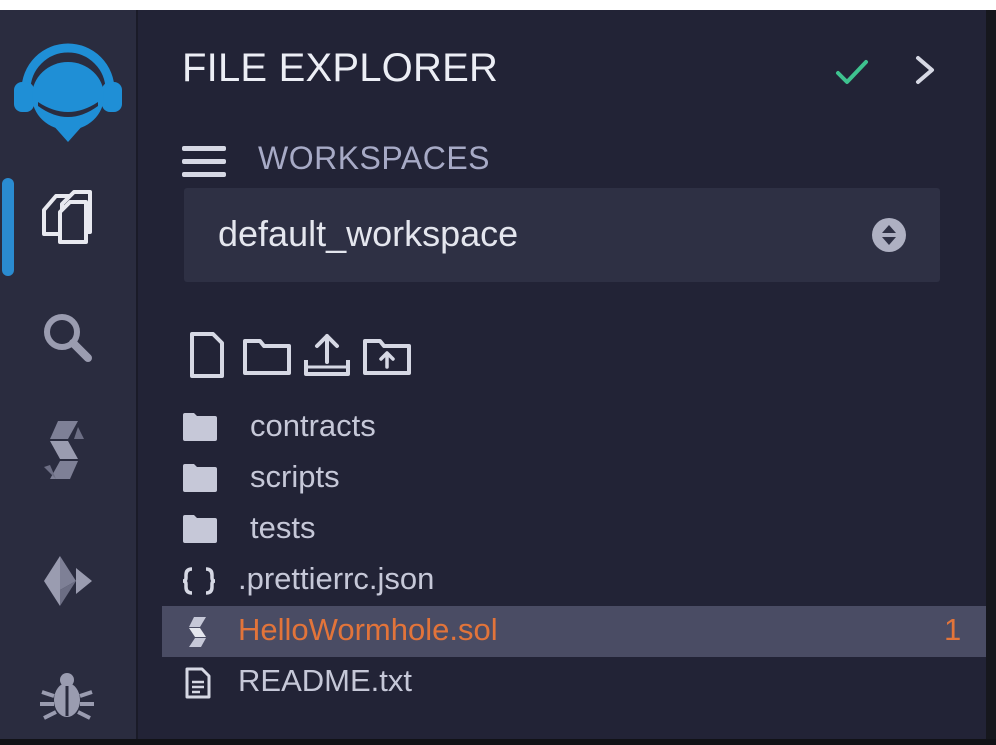 The height and width of the screenshot is (745, 996). Describe the element at coordinates (207, 355) in the screenshot. I see `new-file-icon` at that location.